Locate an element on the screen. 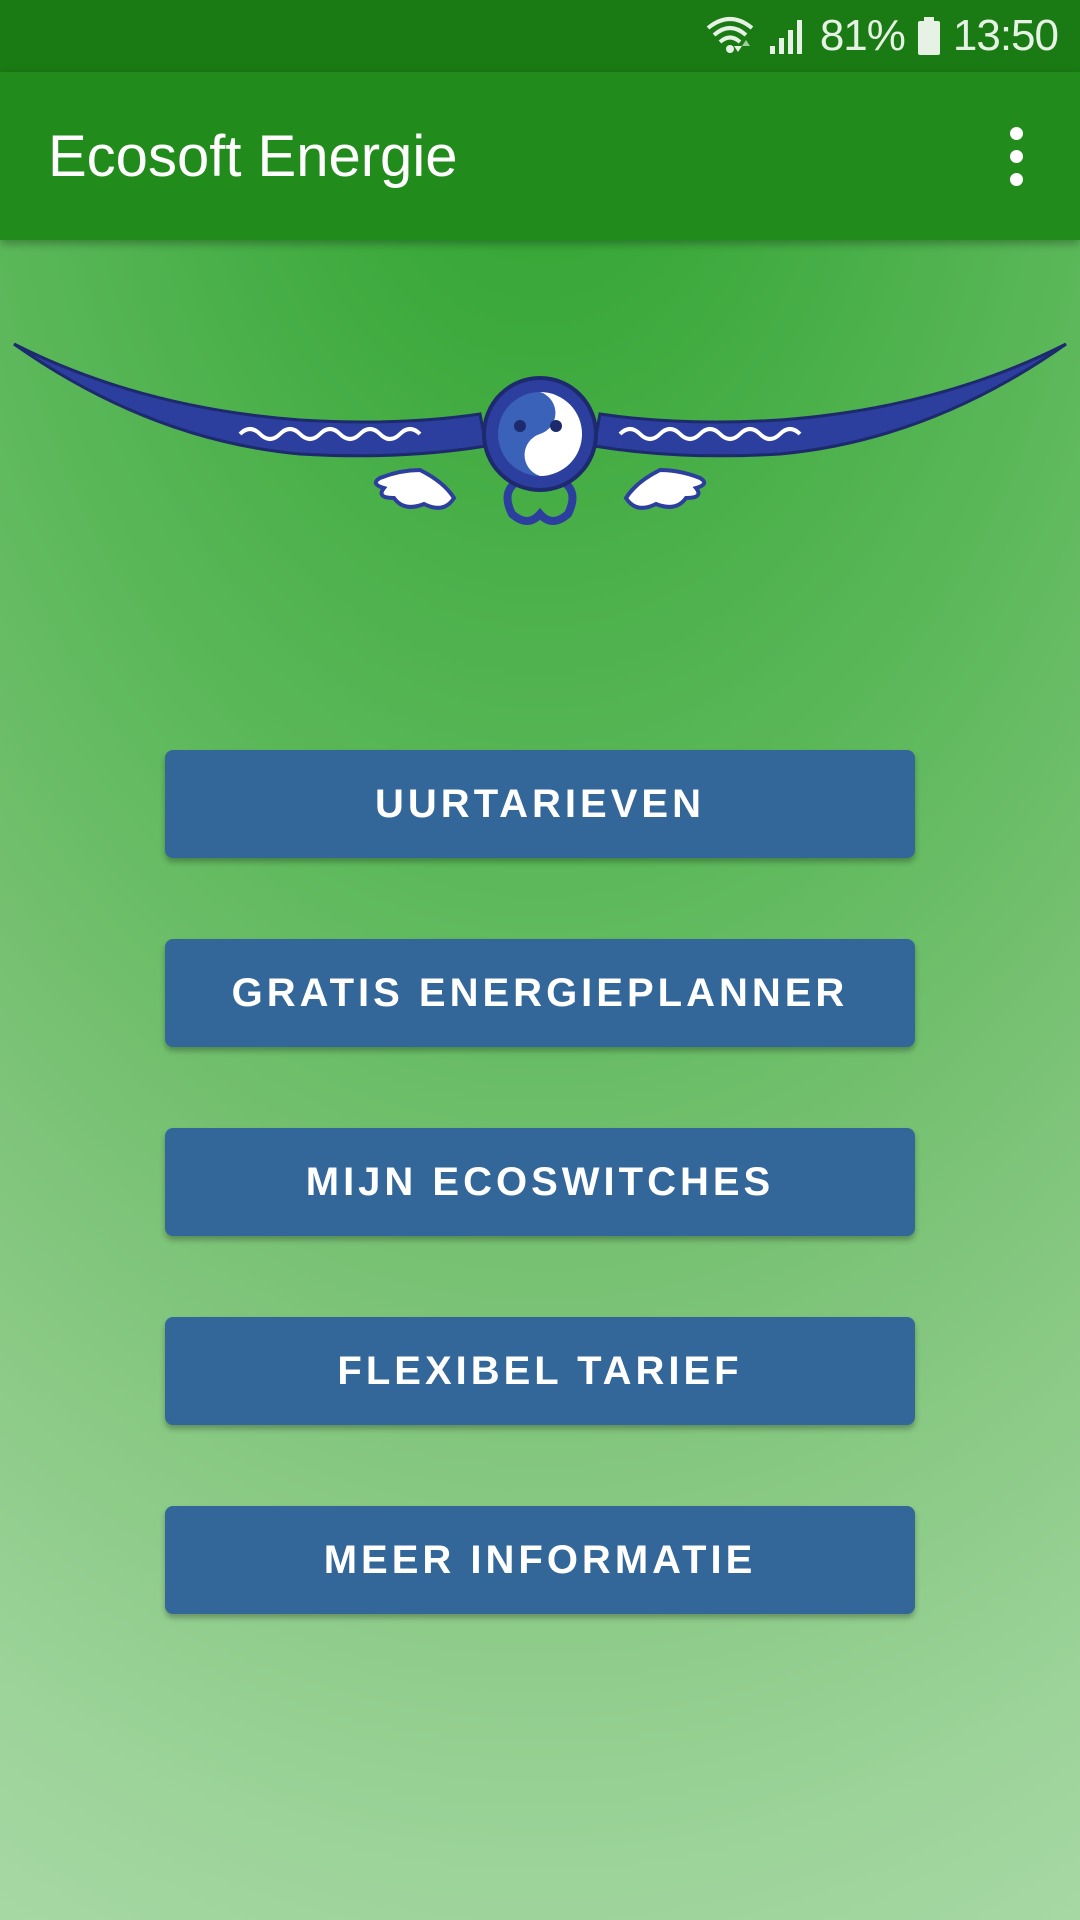 Image resolution: width=1080 pixels, height=1920 pixels. battery-percent: 81% is located at coordinates (862, 35).